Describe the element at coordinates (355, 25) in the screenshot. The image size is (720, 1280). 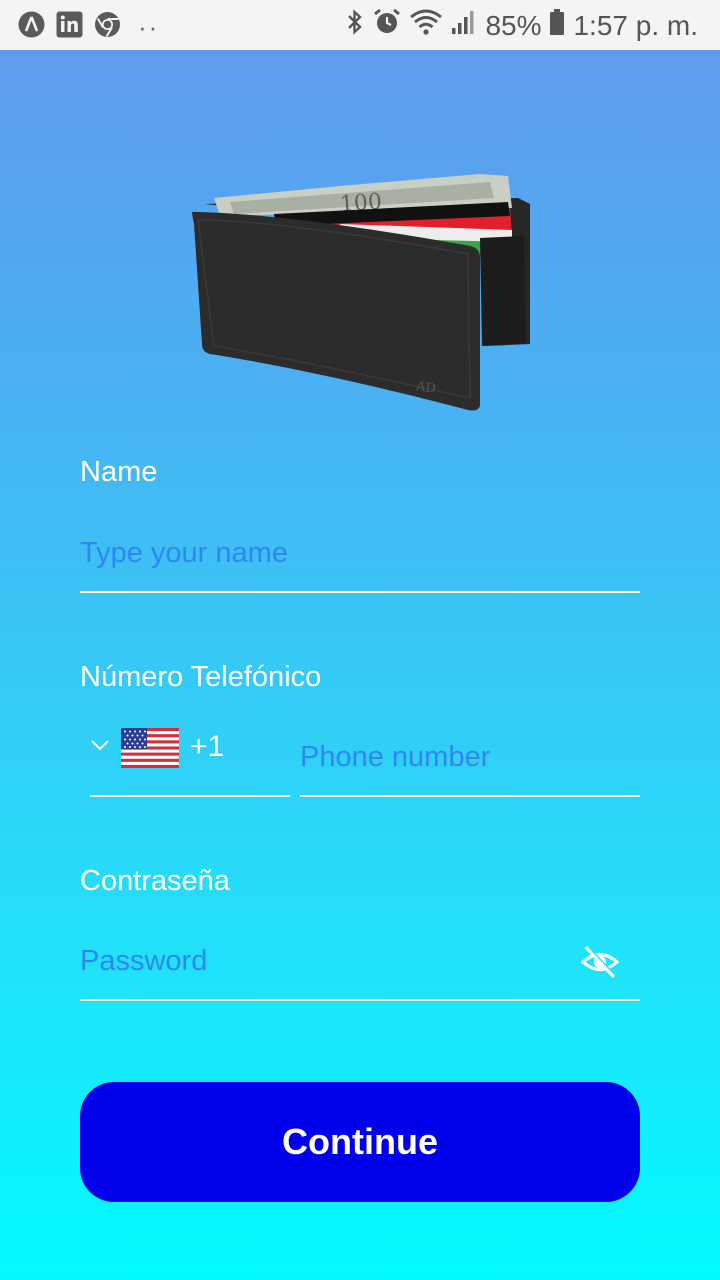
I see `bluetooth-icon` at that location.